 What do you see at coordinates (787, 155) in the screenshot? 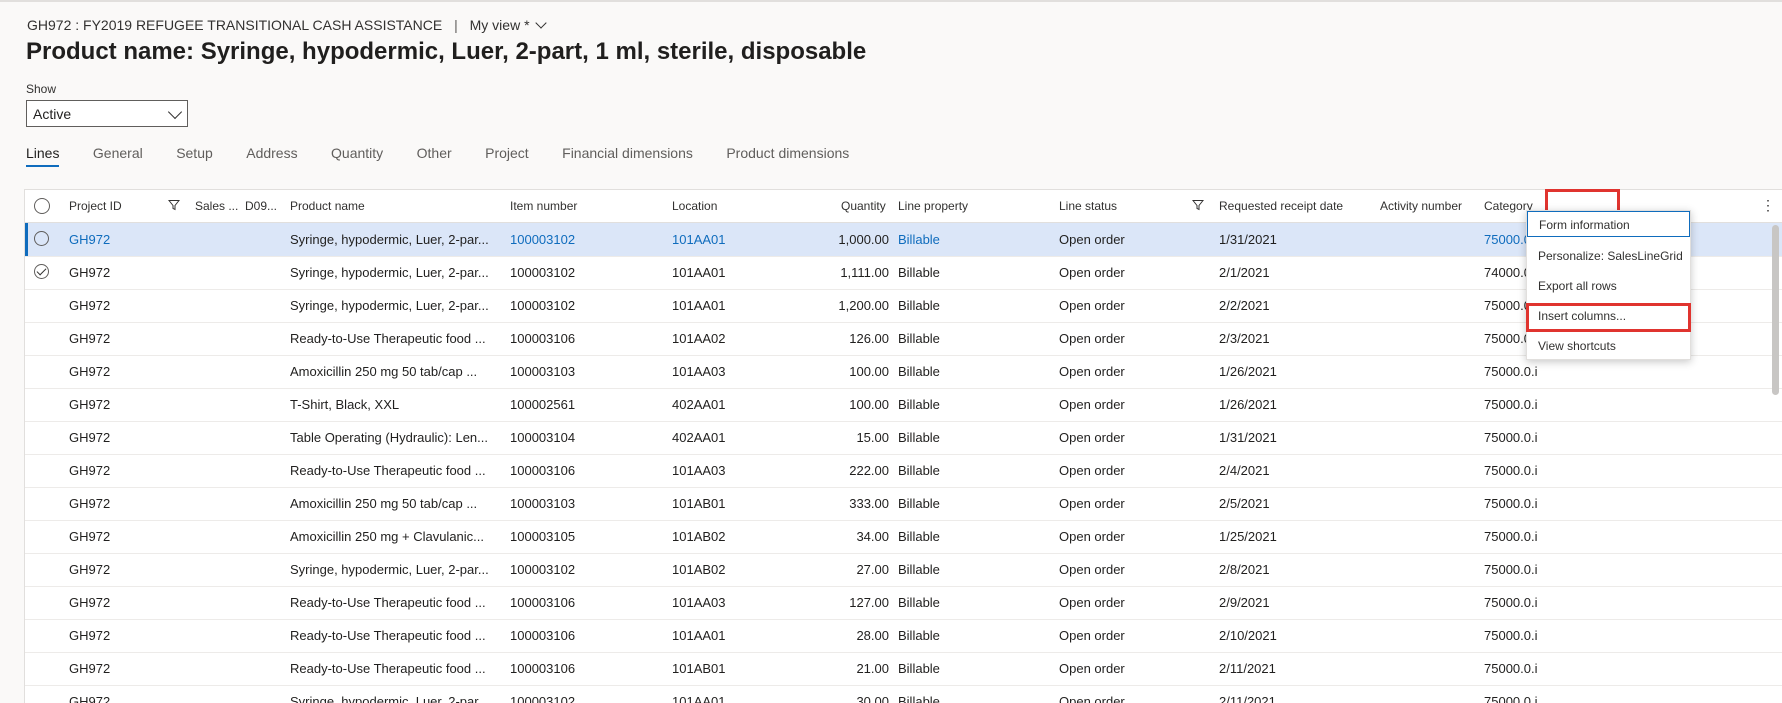
I see `tab-product-dimensions: Product dimensions` at bounding box center [787, 155].